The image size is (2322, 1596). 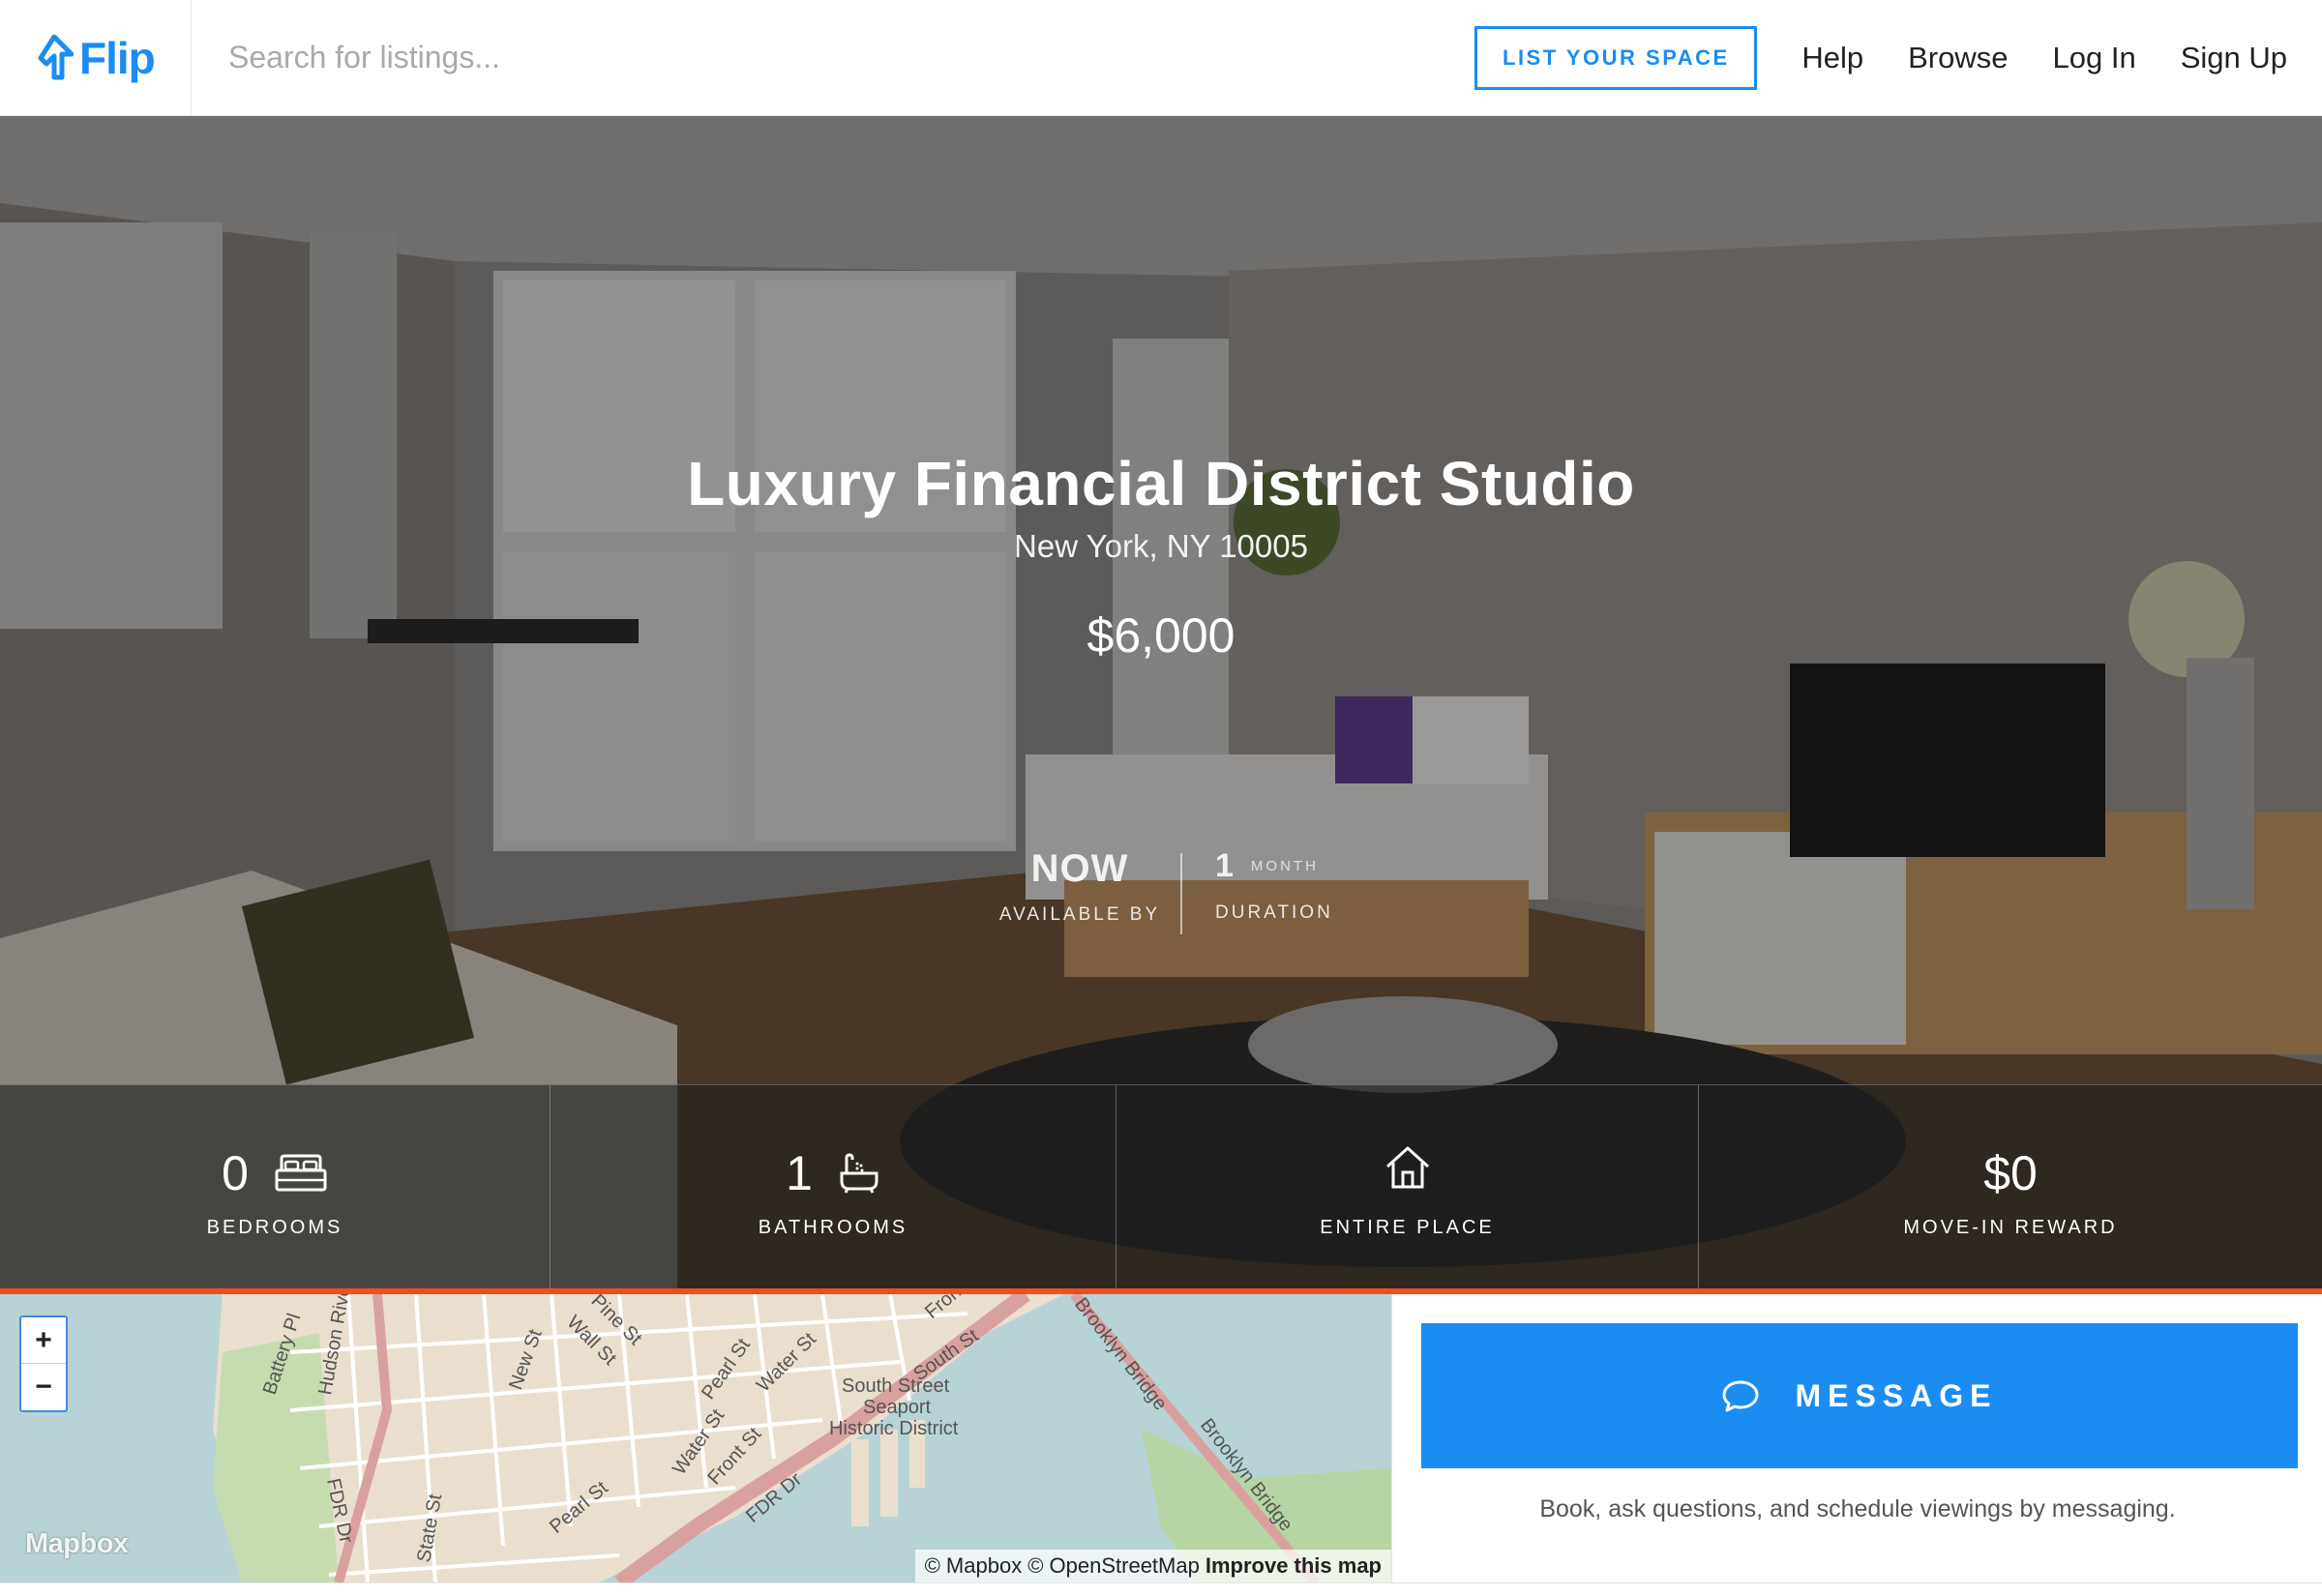 What do you see at coordinates (77, 1544) in the screenshot?
I see `mapbox-logo: Mapbox` at bounding box center [77, 1544].